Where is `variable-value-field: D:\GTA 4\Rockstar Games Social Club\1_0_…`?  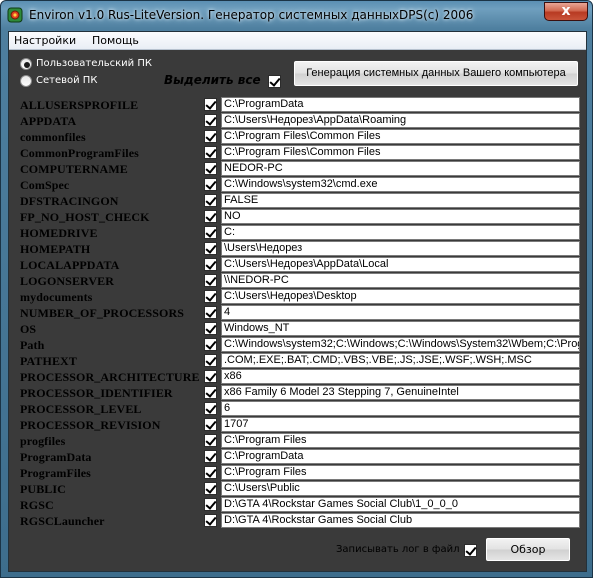
variable-value-field: D:\GTA 4\Rockstar Games Social Club\1_0_… is located at coordinates (400, 504).